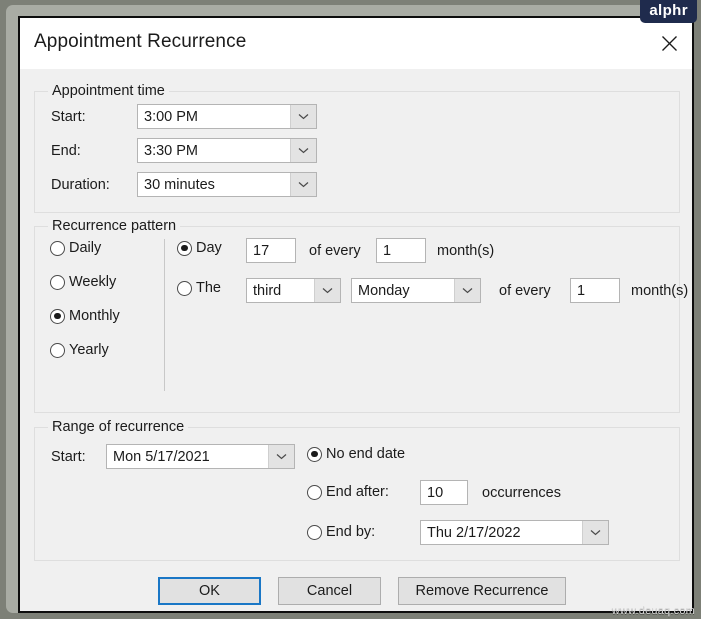 The width and height of the screenshot is (701, 619). Describe the element at coordinates (366, 454) in the screenshot. I see `radio-no-end-date-label: No end date` at that location.